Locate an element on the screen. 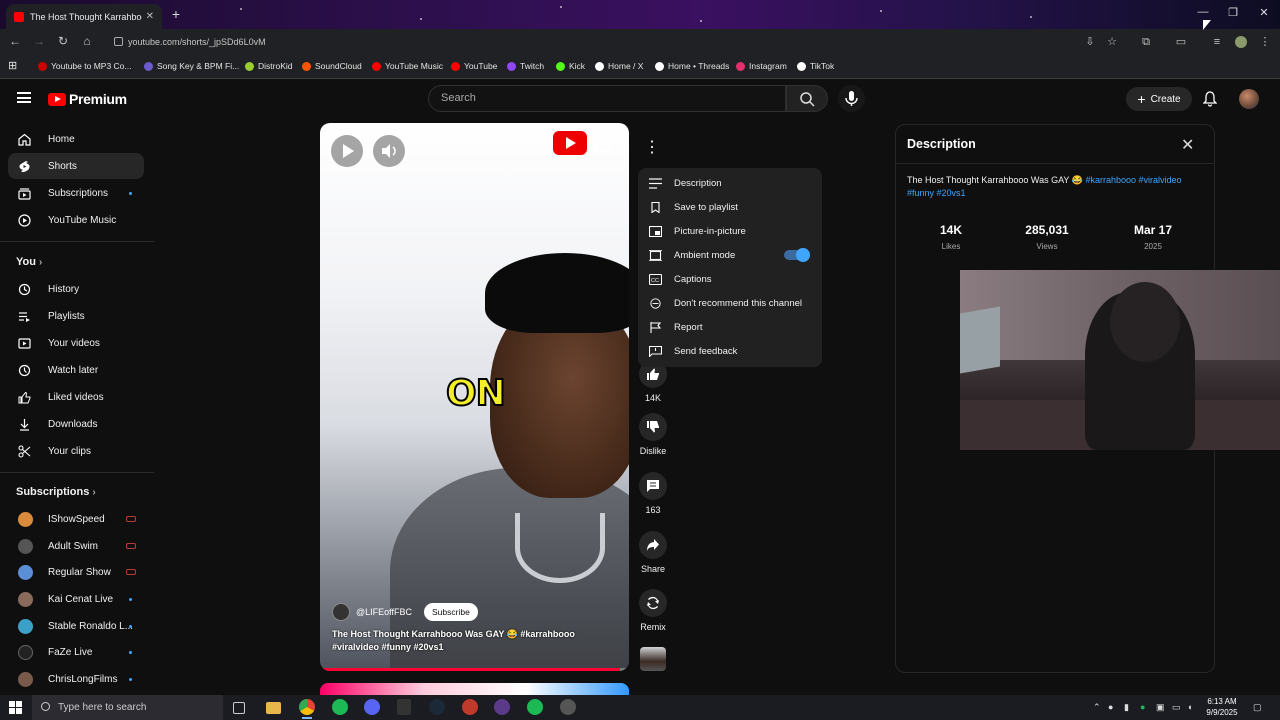  subscribe-button: Subscribe is located at coordinates (451, 612).